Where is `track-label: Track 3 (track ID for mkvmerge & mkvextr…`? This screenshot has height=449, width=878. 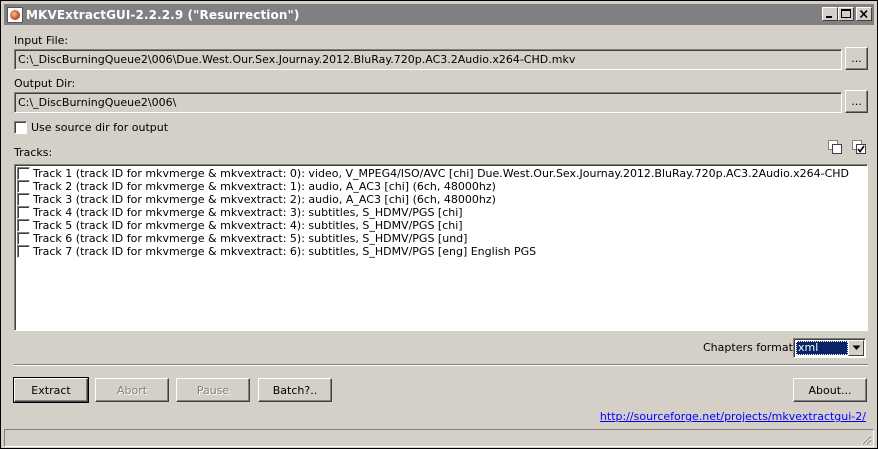 track-label: Track 3 (track ID for mkvmerge & mkvextr… is located at coordinates (264, 199).